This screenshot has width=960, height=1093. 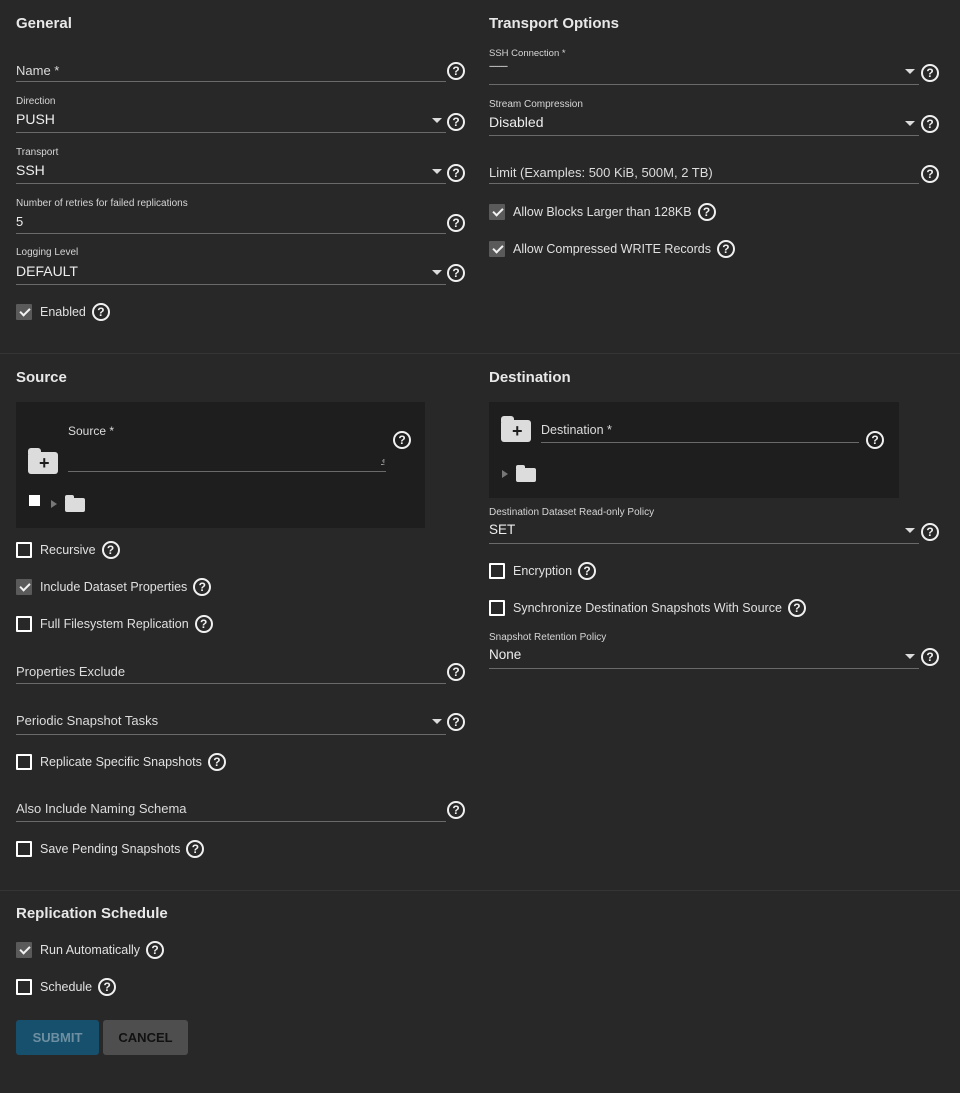 I want to click on retention-policy-label: Snapshot Retention Policy, so click(x=548, y=637).